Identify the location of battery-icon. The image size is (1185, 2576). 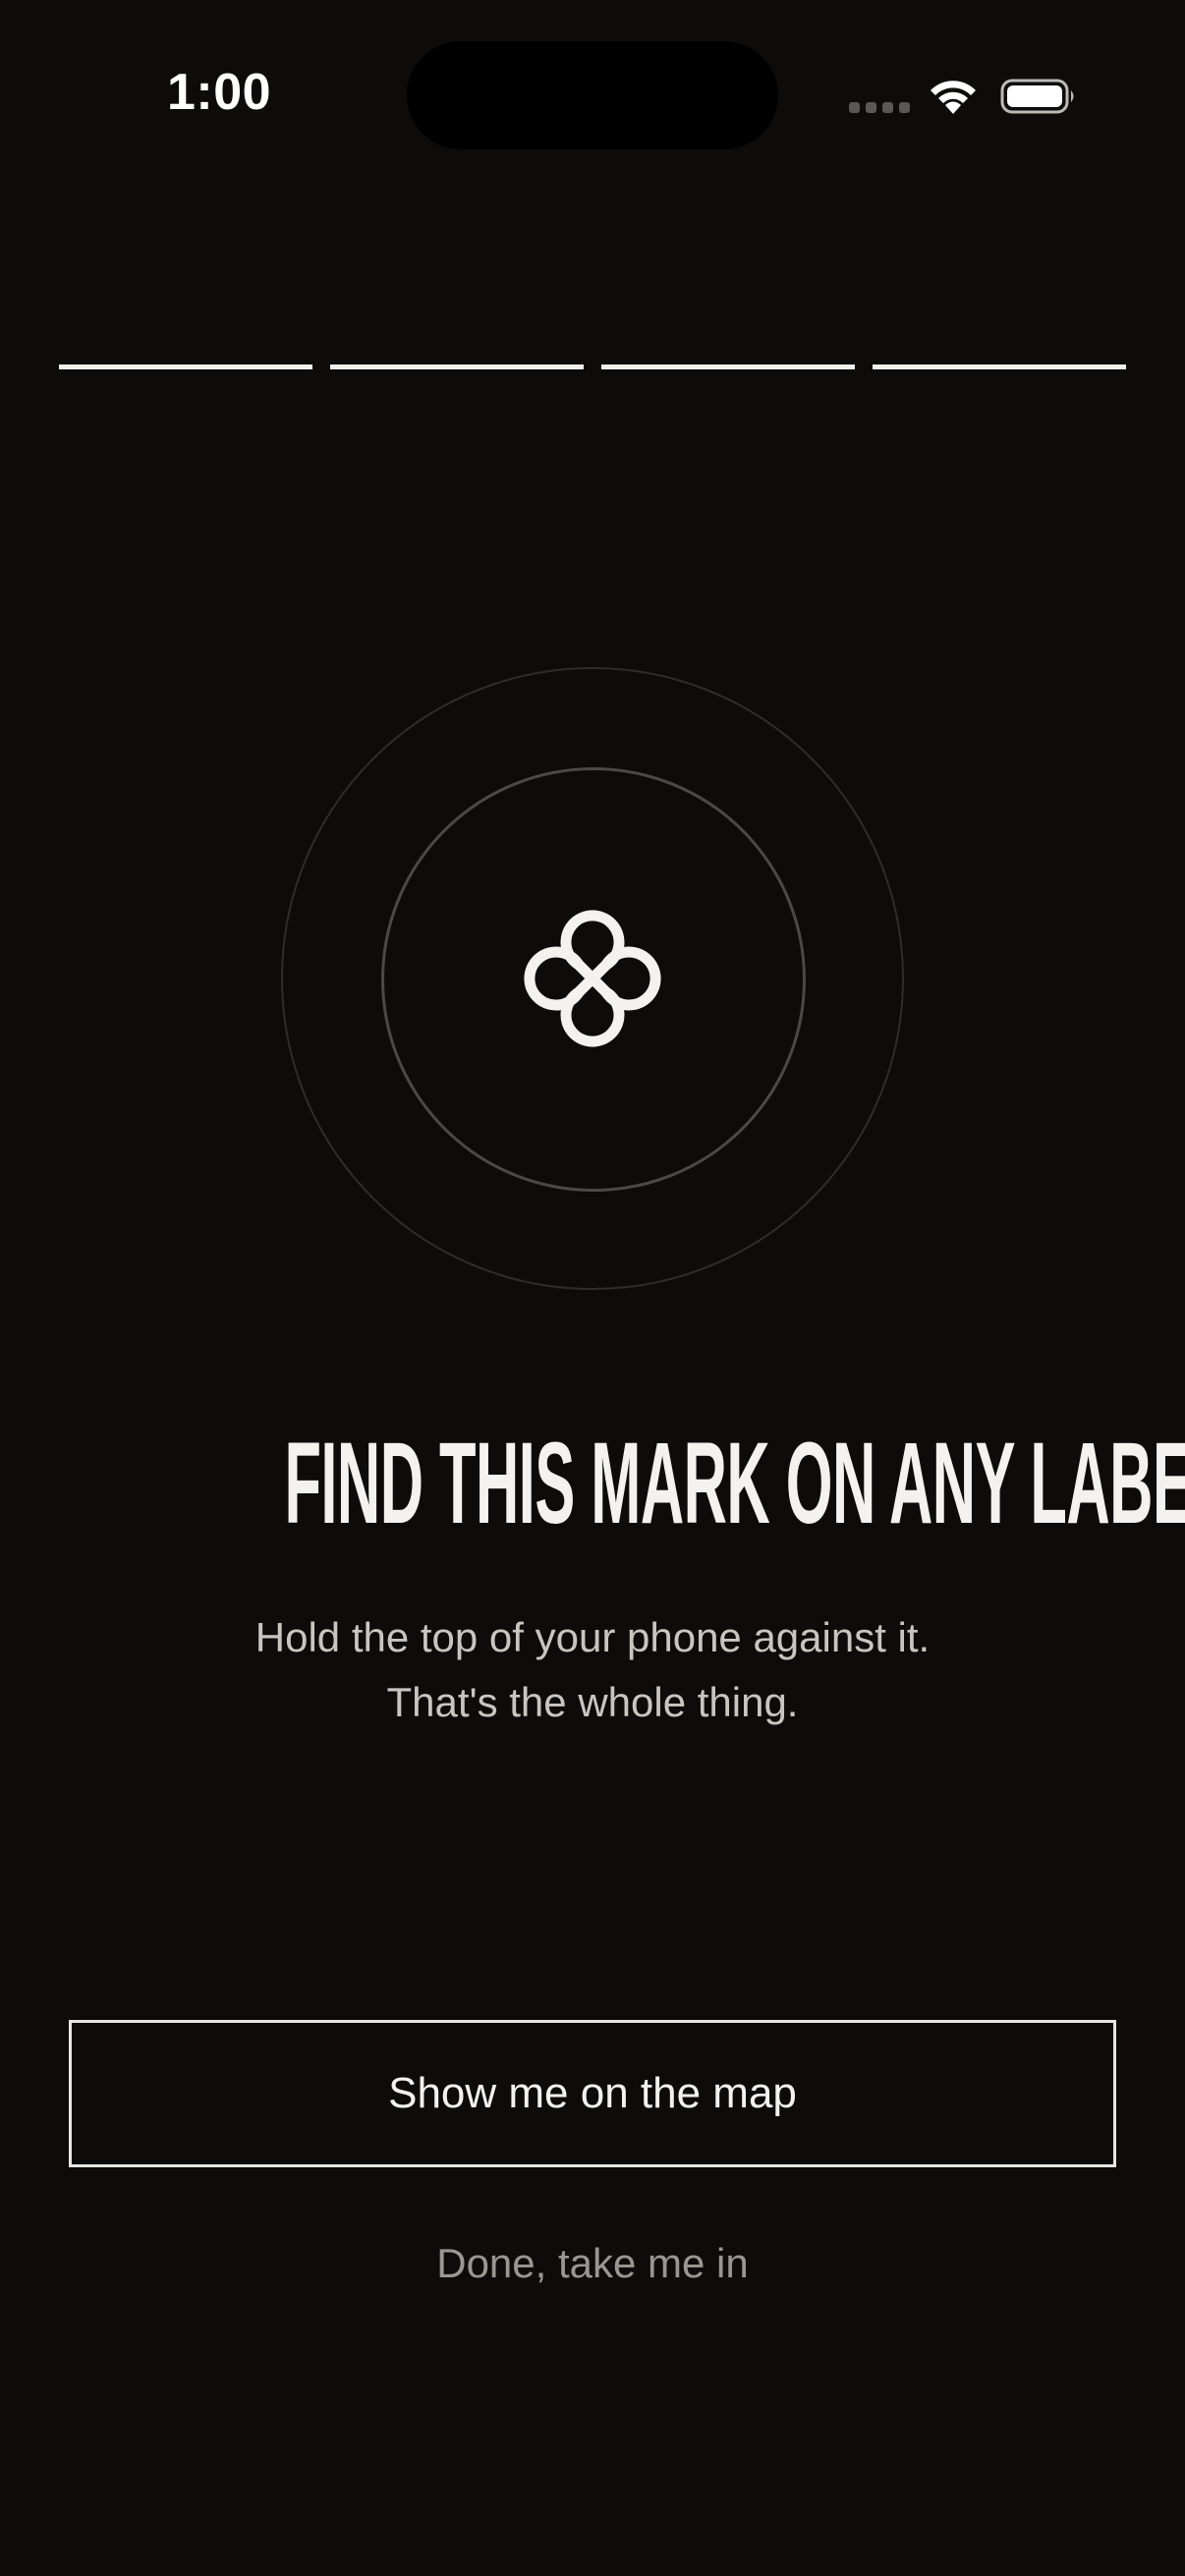
(1037, 96).